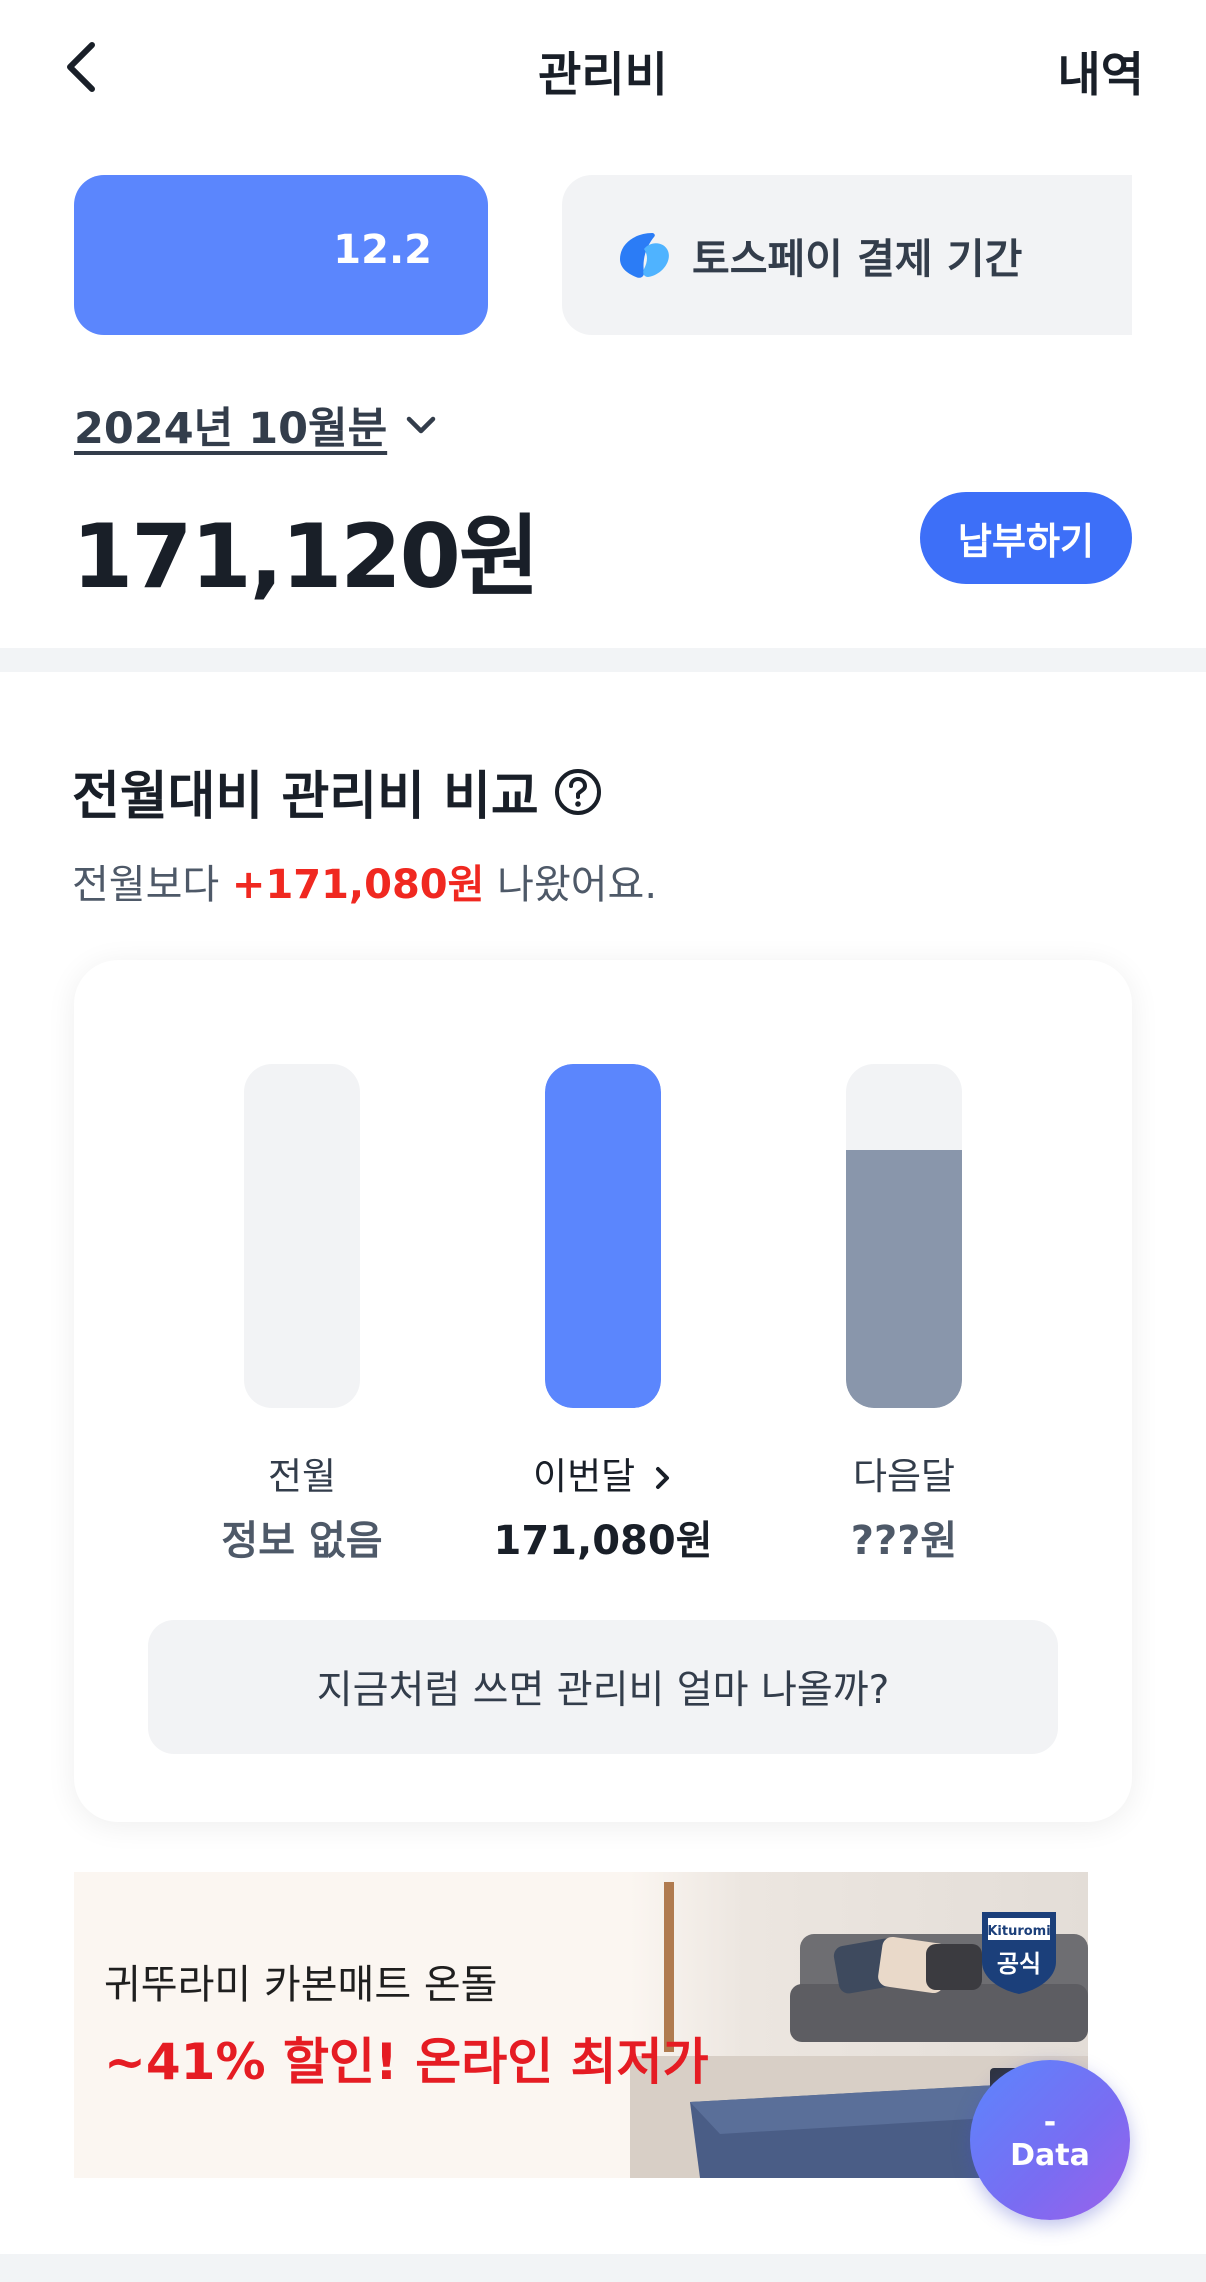 The image size is (1206, 2282). I want to click on section-divider, so click(603, 660).